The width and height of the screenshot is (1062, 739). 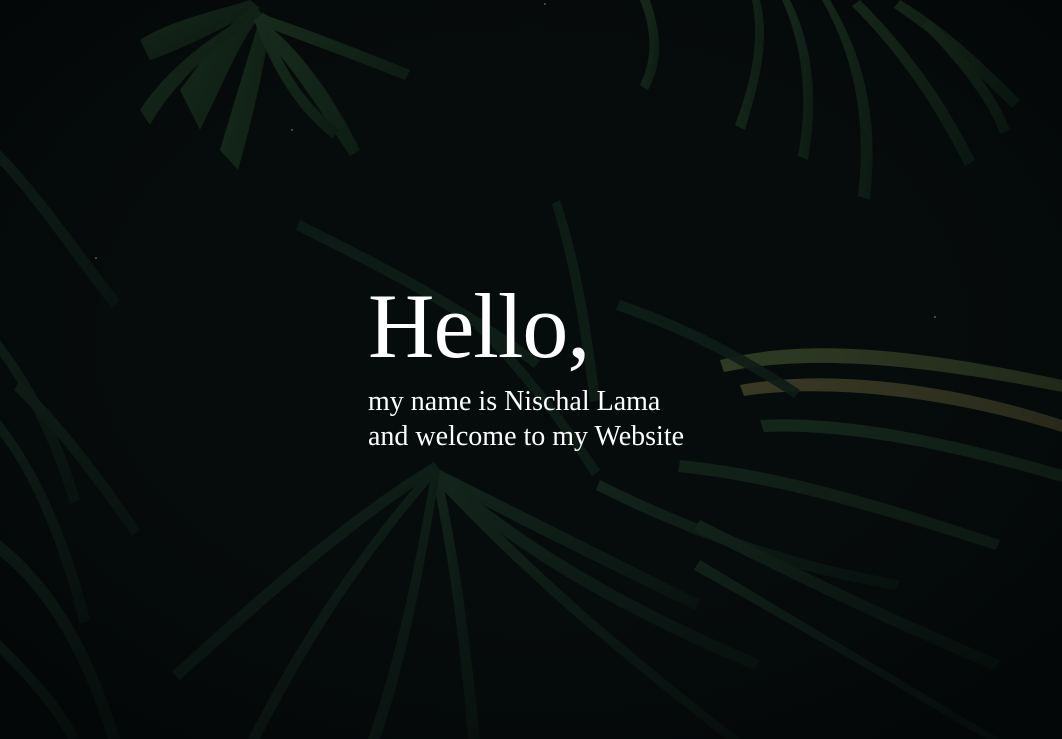 I want to click on hero-name-line: my name is Nischal Lama, so click(x=514, y=401).